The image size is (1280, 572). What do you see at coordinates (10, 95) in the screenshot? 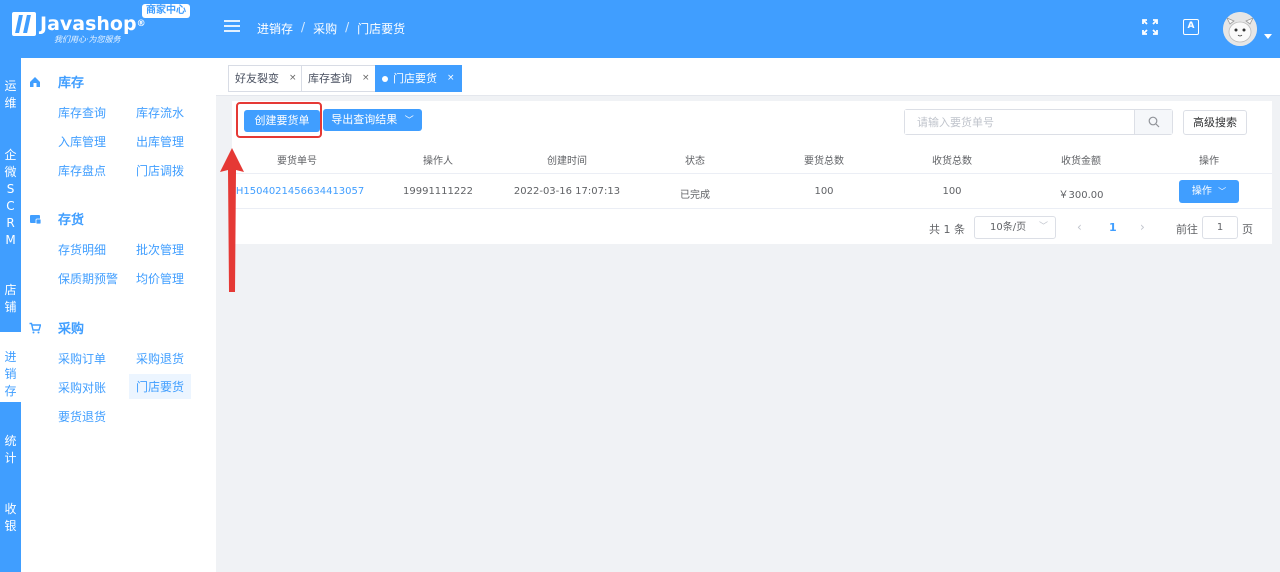
I see `system-menu-item: 运维` at bounding box center [10, 95].